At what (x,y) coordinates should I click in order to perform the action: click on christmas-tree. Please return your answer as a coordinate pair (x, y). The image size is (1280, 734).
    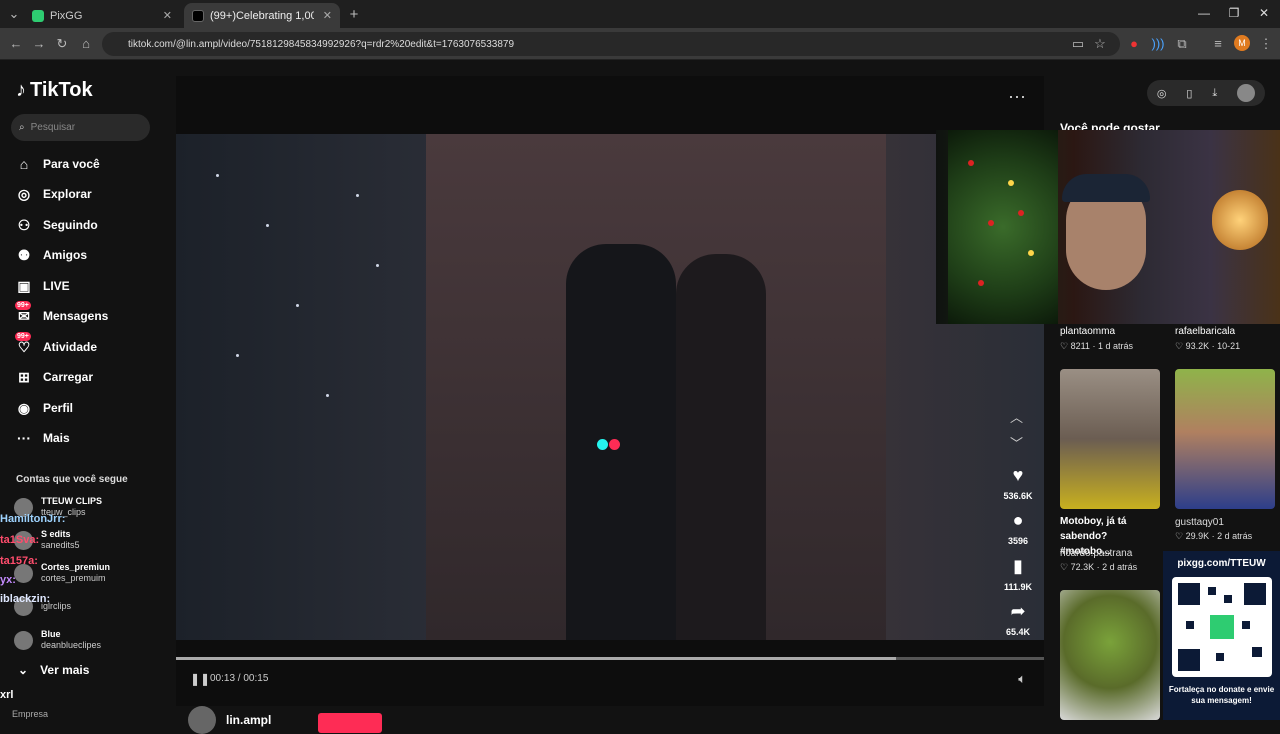
    Looking at the image, I should click on (1003, 227).